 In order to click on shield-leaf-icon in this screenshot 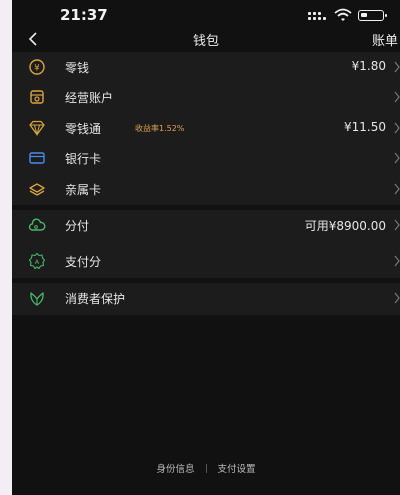, I will do `click(37, 299)`.